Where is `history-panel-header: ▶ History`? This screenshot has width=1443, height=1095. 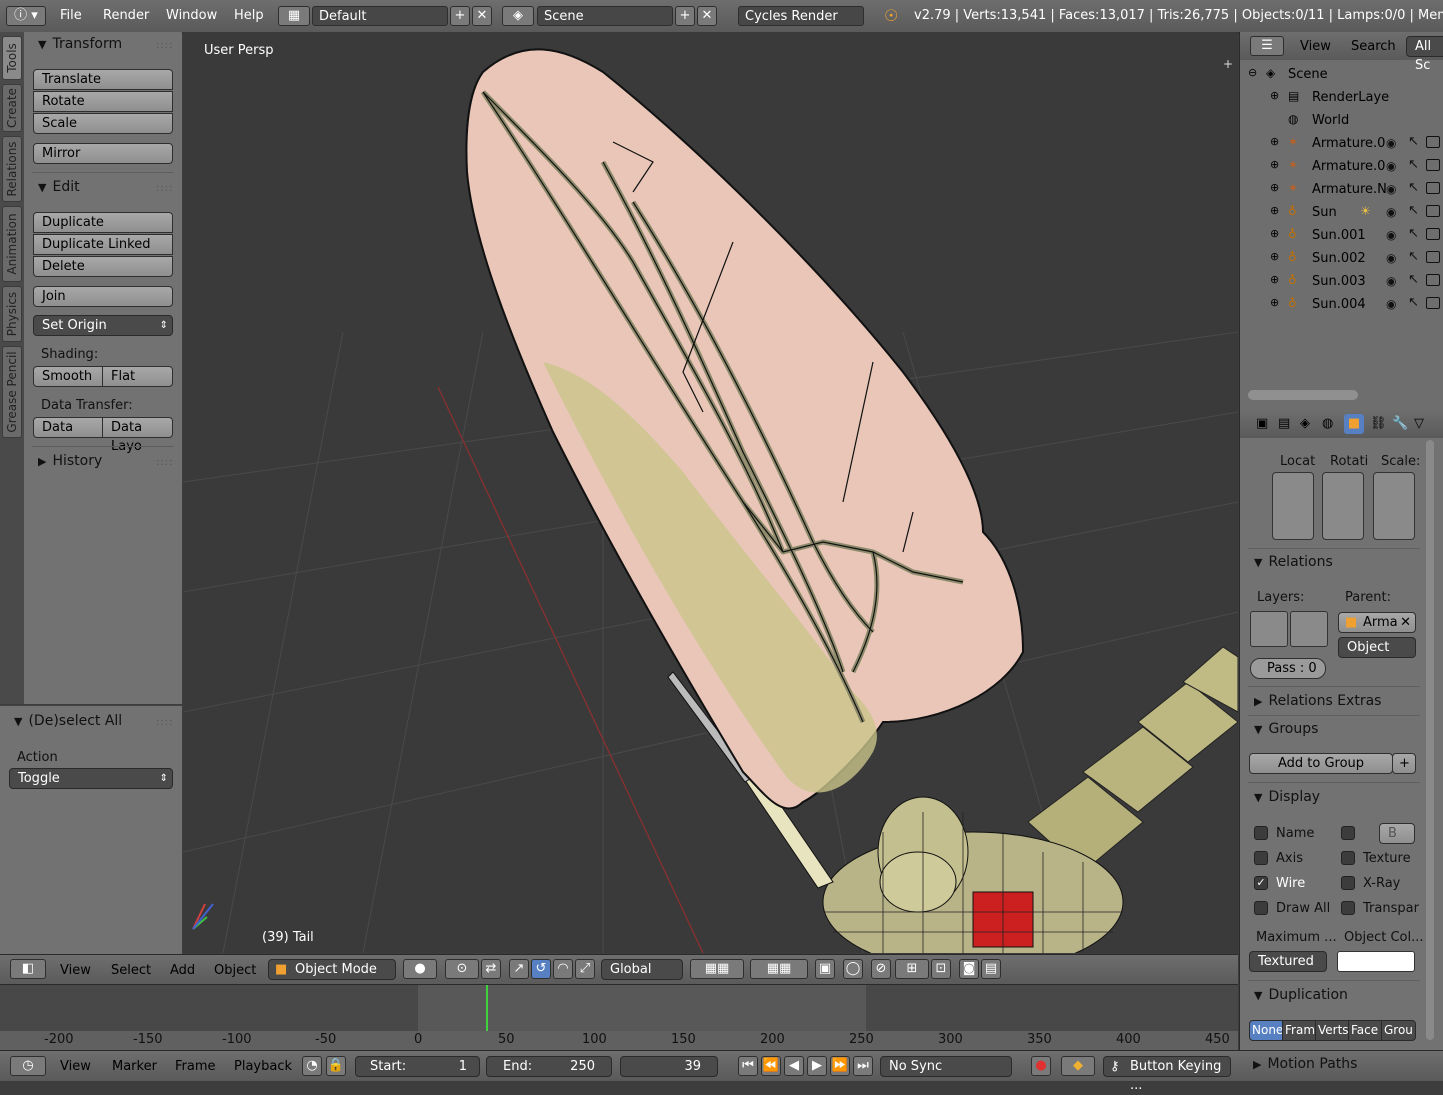
history-panel-header: ▶ History is located at coordinates (70, 461).